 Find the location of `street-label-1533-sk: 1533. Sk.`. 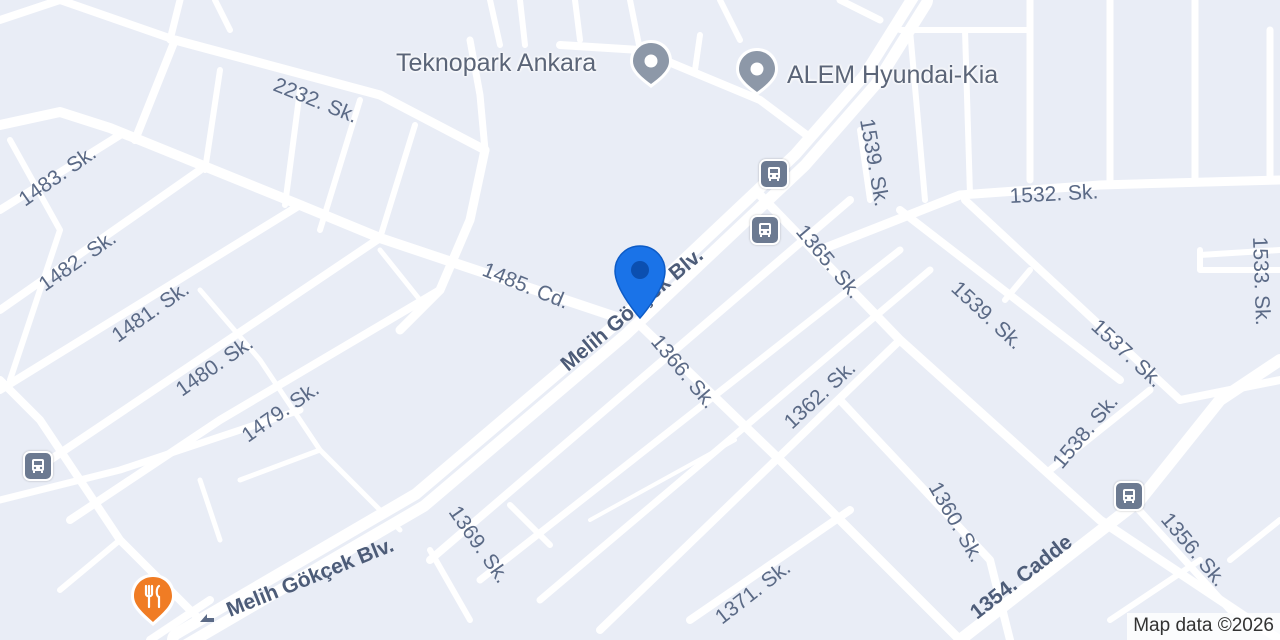

street-label-1533-sk: 1533. Sk. is located at coordinates (1261, 280).